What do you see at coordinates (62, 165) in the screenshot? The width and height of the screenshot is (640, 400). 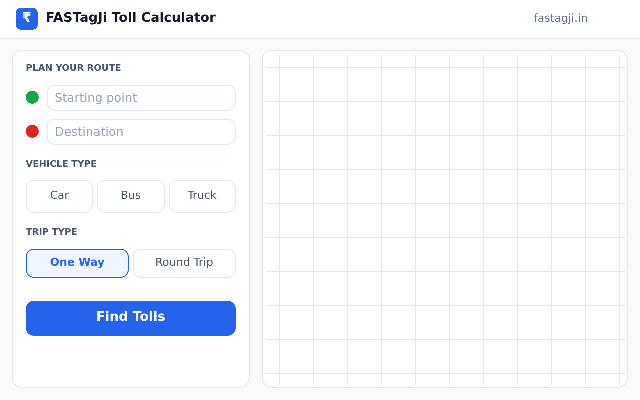 I see `section-heading: VEHICLE TYPE` at bounding box center [62, 165].